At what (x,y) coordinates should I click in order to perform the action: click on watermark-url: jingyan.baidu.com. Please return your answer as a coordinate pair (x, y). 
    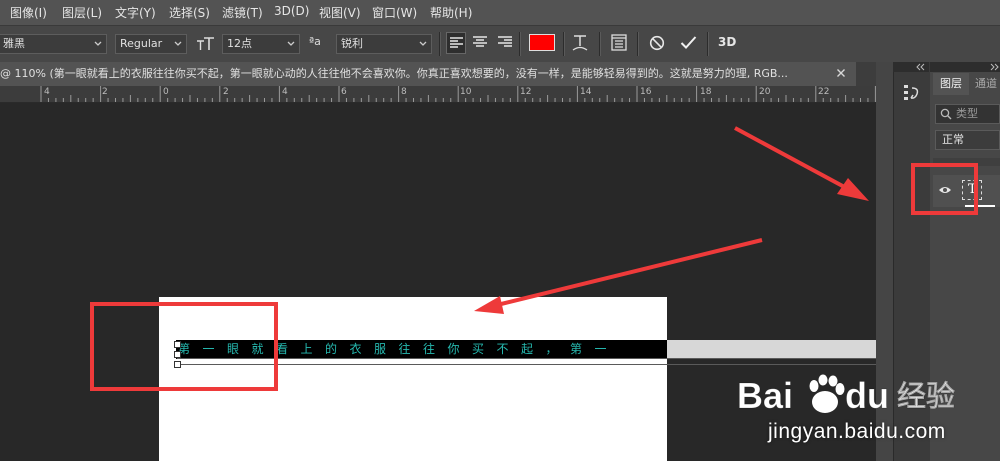
    Looking at the image, I should click on (857, 431).